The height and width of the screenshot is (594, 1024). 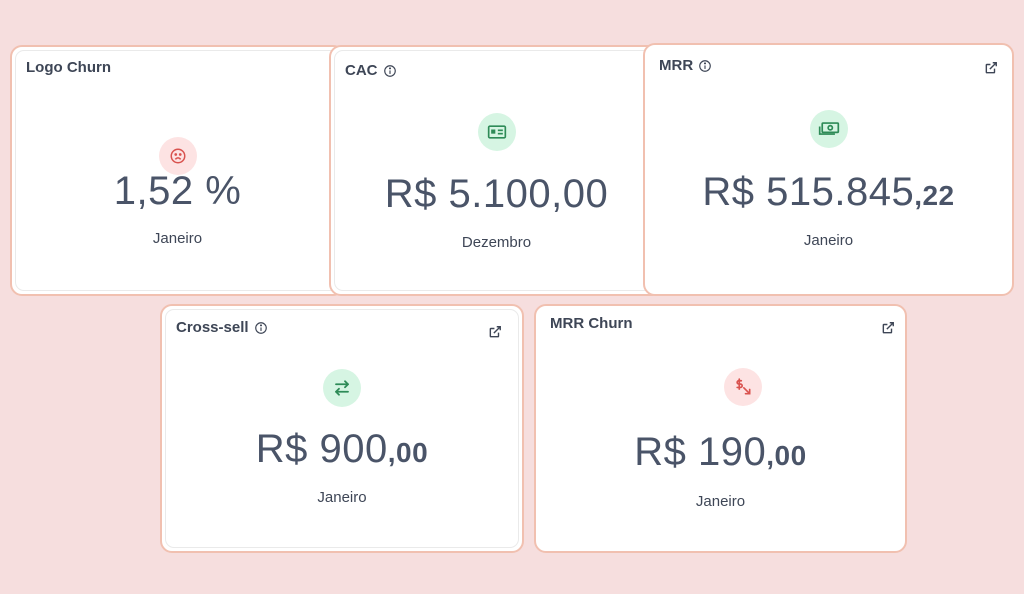 I want to click on card-title: Logo Churn, so click(x=68, y=67).